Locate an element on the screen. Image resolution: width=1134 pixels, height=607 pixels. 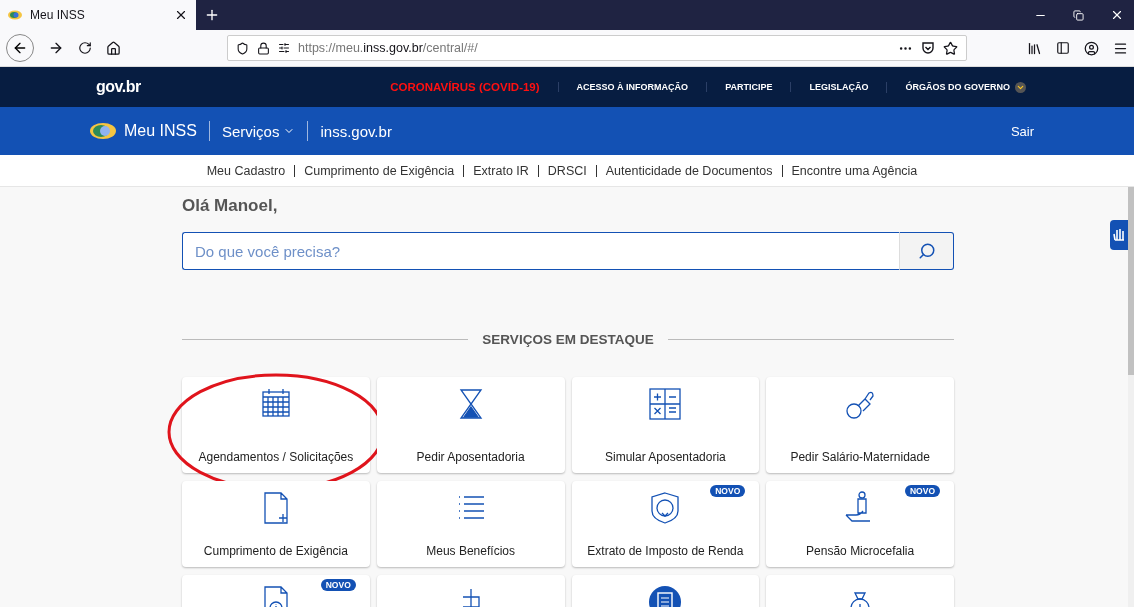
search-icon is located at coordinates (926, 251).